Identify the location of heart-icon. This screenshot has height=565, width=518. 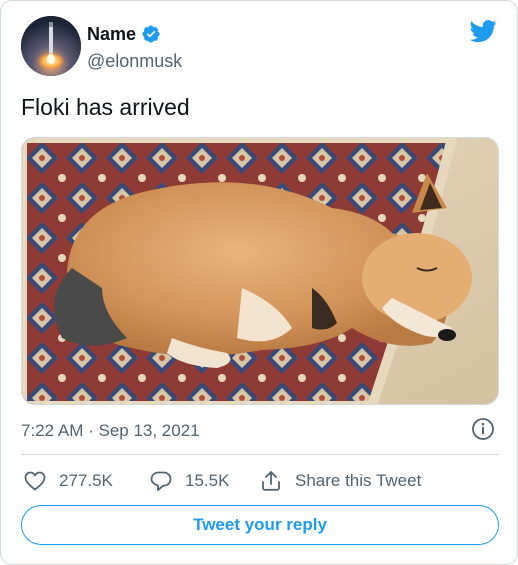
(35, 481).